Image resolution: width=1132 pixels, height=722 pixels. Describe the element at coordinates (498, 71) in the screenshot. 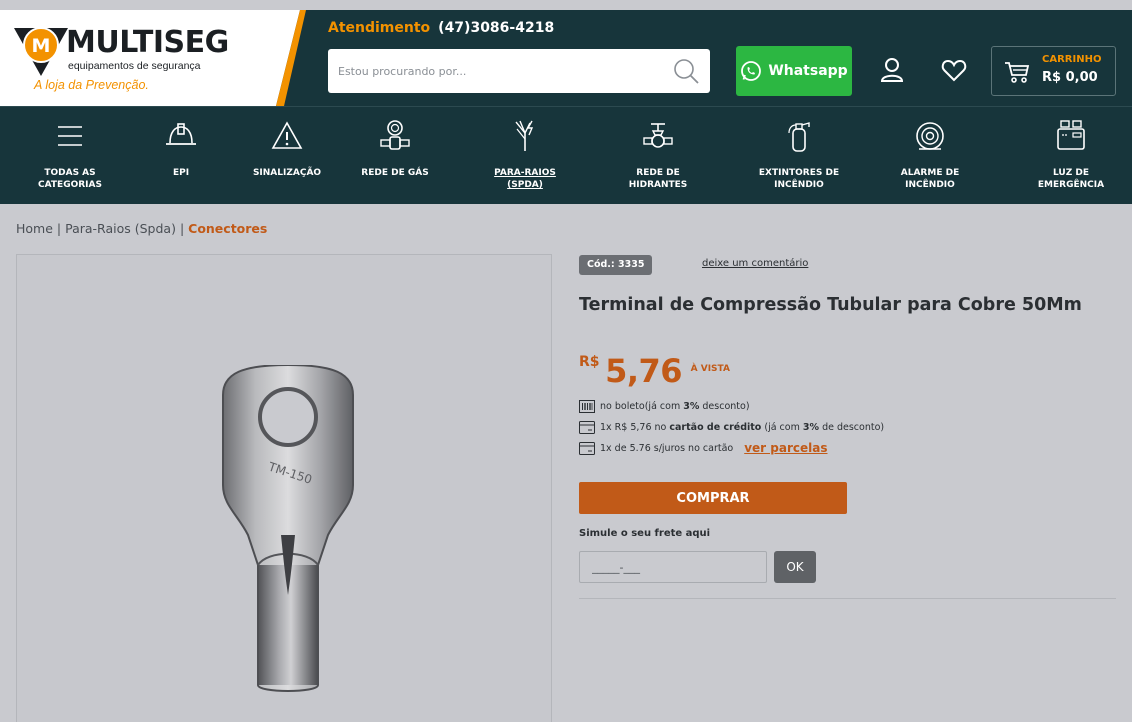

I see `search-input` at that location.